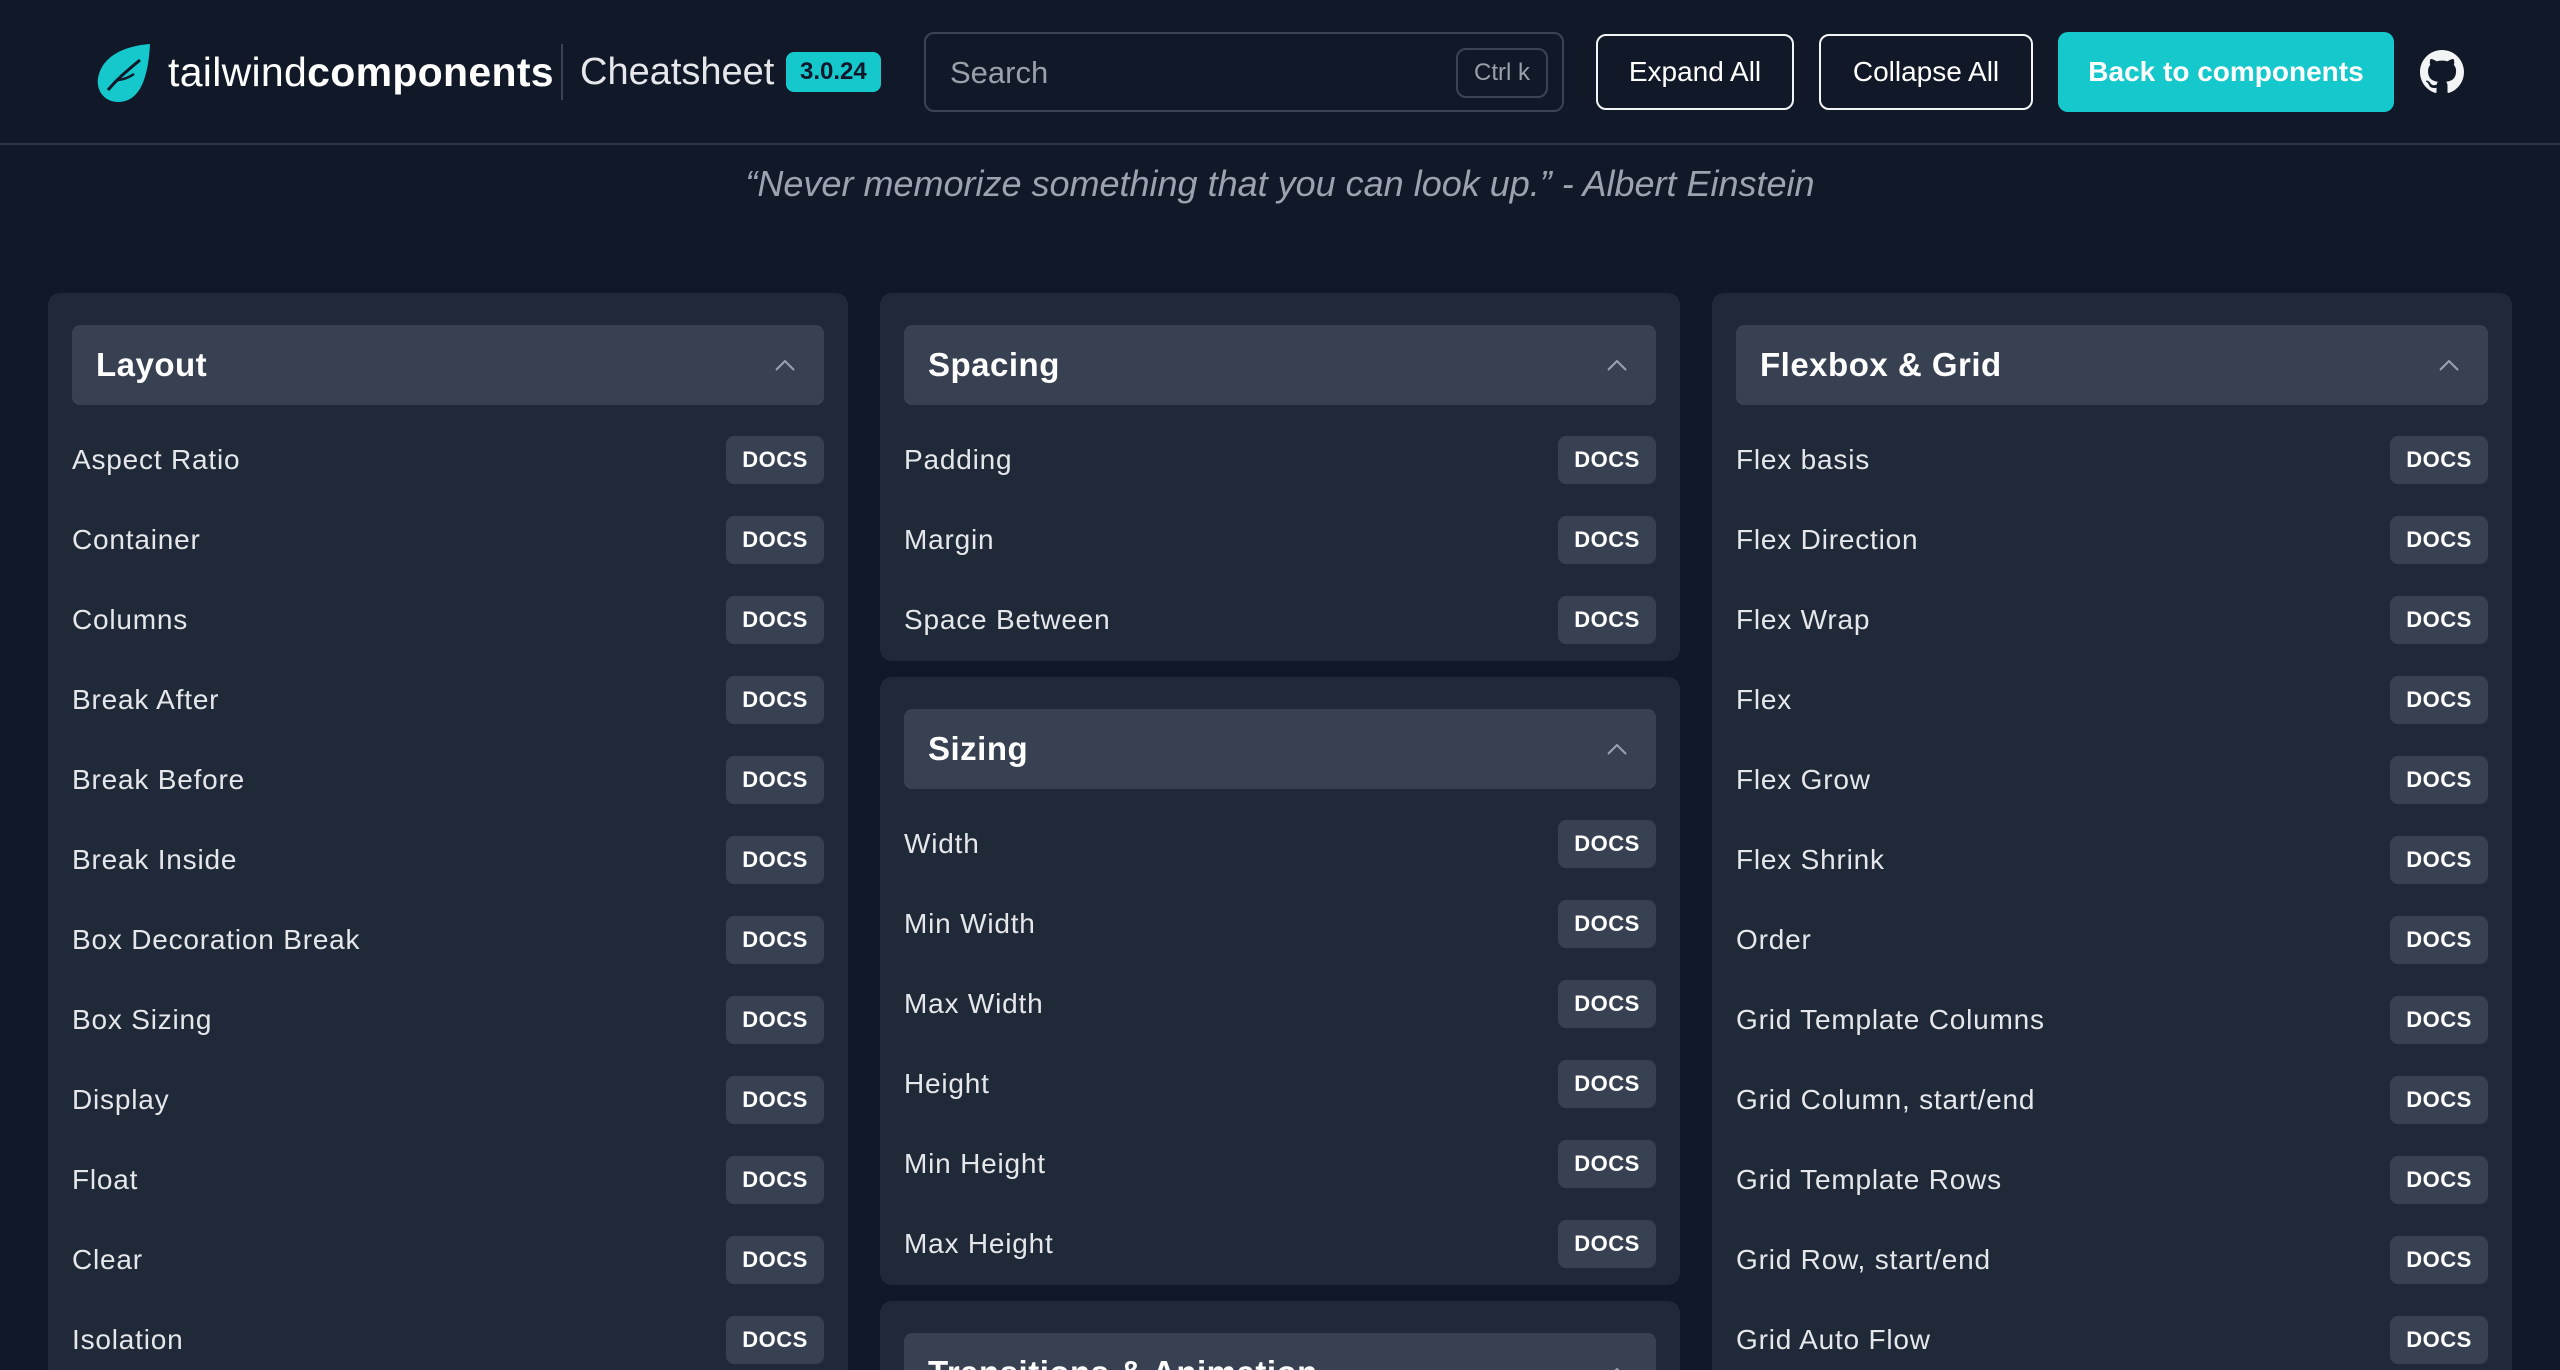 This screenshot has height=1370, width=2560. I want to click on item-label: Flex, so click(1764, 699).